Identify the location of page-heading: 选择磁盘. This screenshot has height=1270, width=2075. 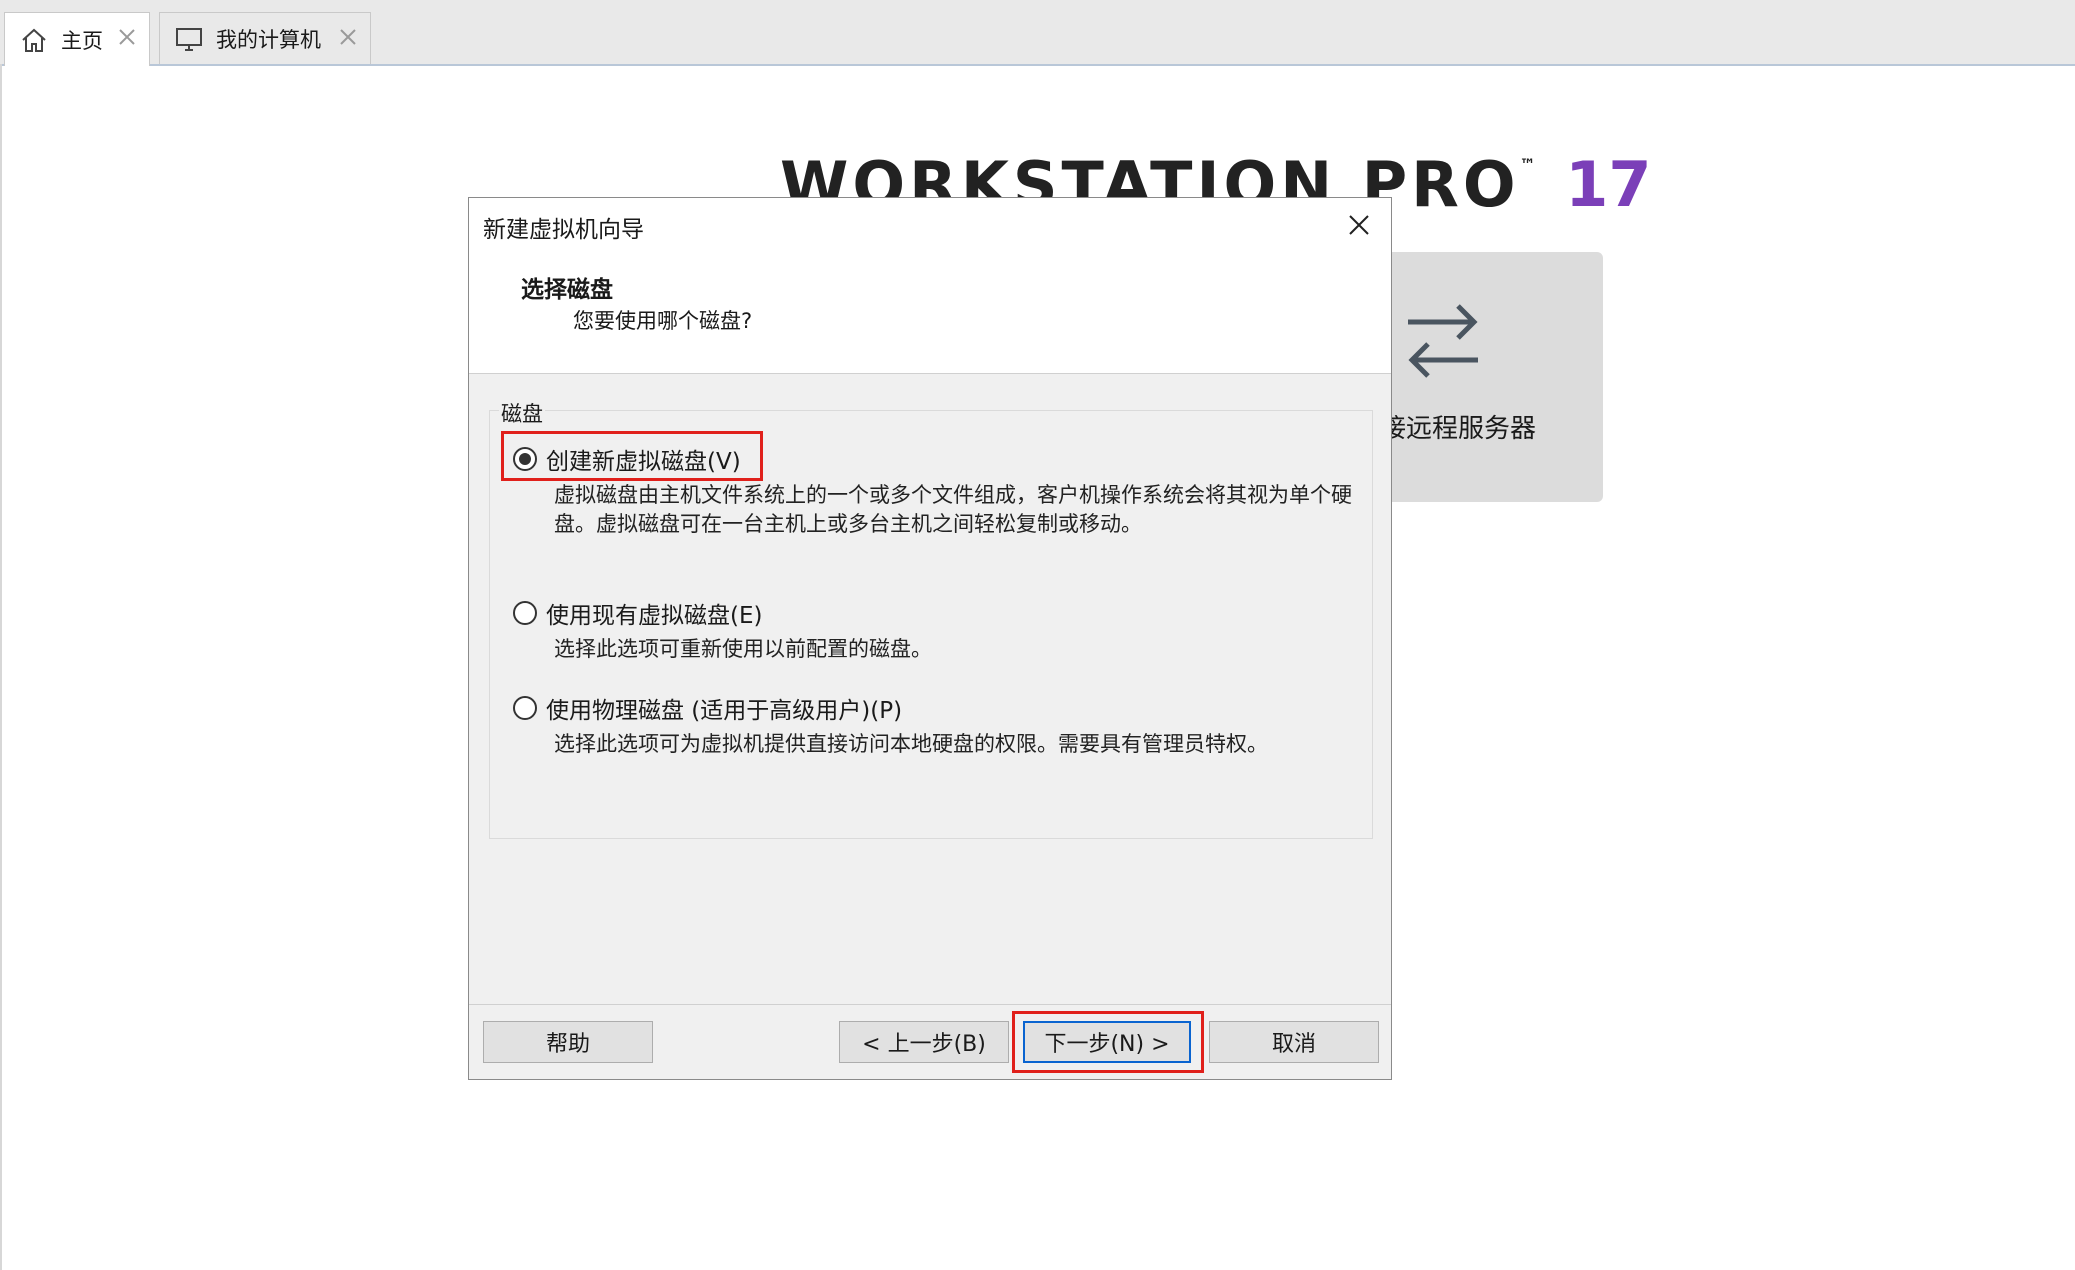
(567, 290).